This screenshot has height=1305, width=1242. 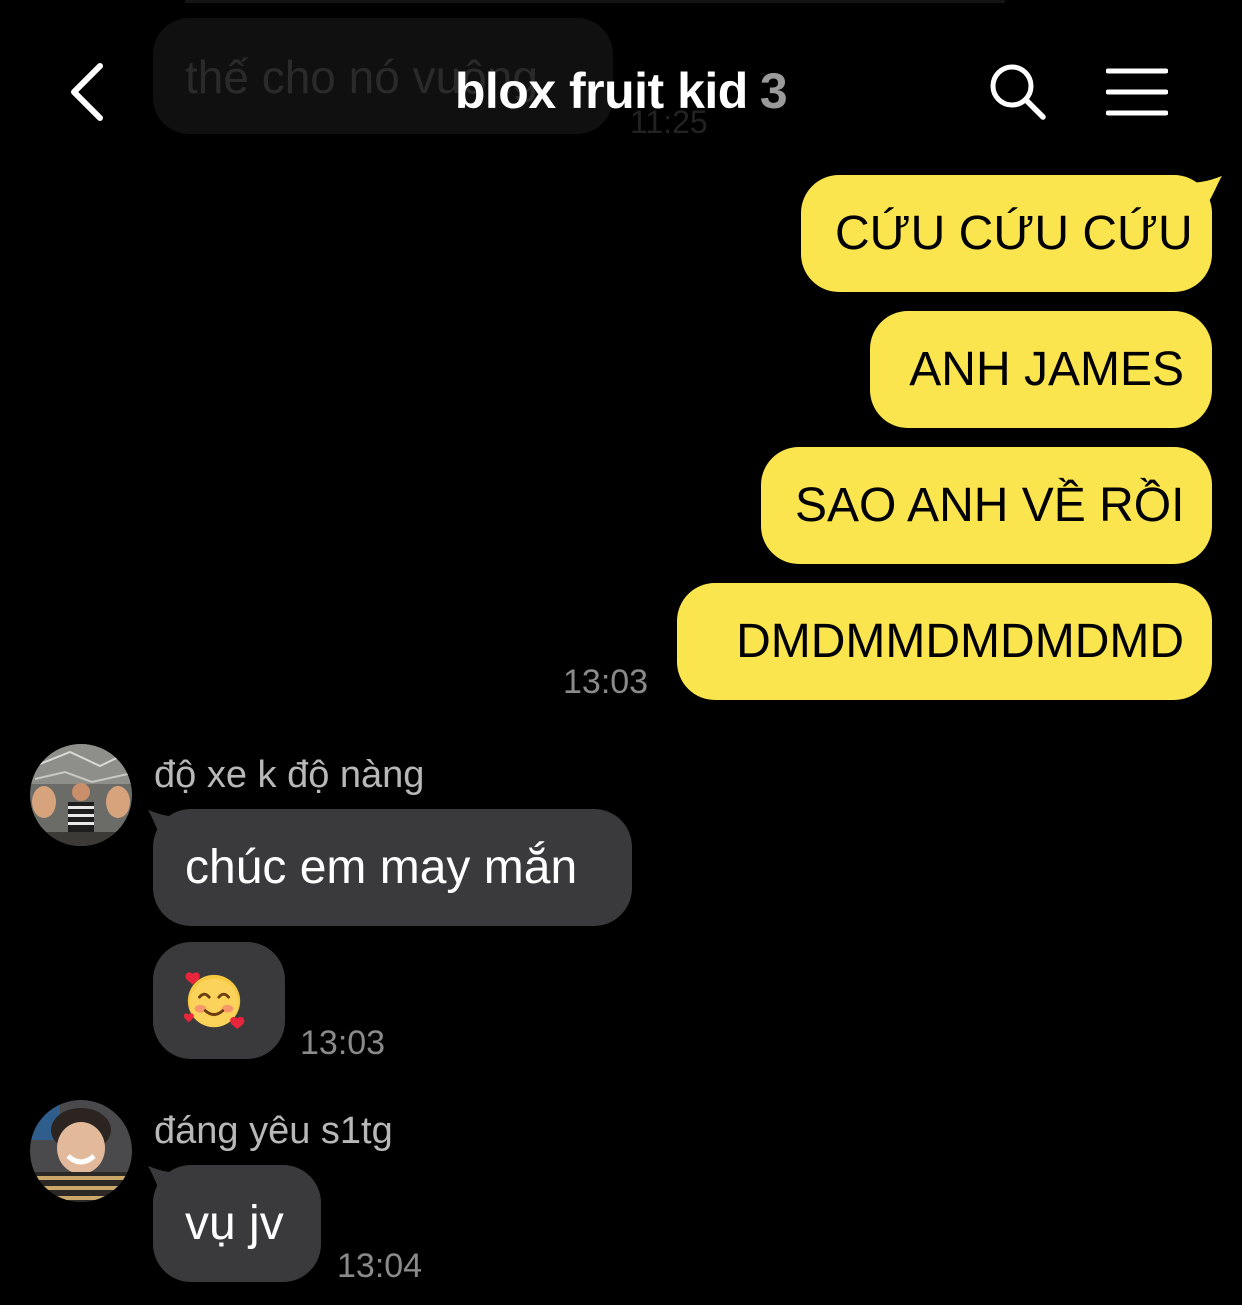 I want to click on outgoing-message: CỨU CỨU CỨU, so click(x=1006, y=233).